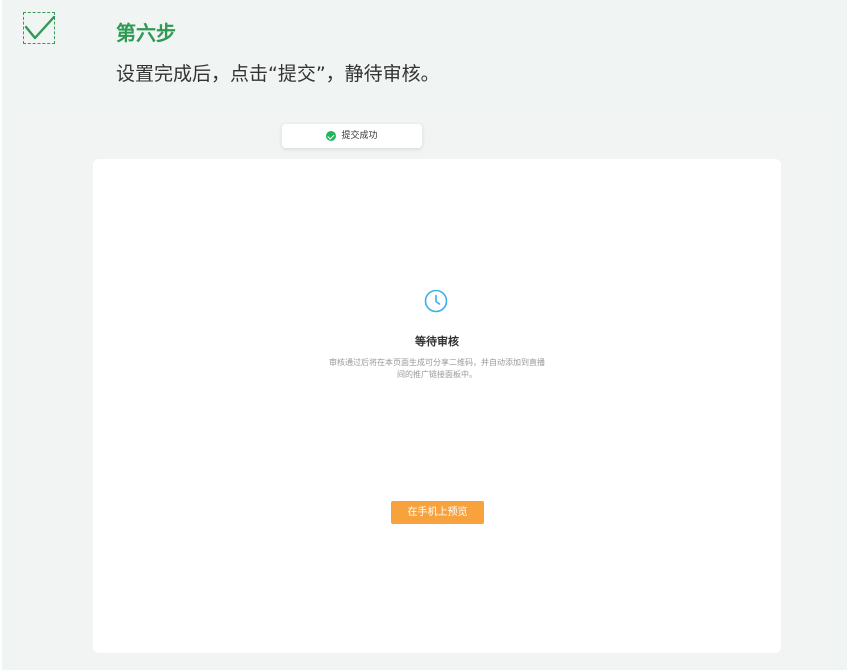 This screenshot has width=849, height=670. What do you see at coordinates (278, 74) in the screenshot?
I see `step-description: 设置完成后，点击“提交”，静待审核。` at bounding box center [278, 74].